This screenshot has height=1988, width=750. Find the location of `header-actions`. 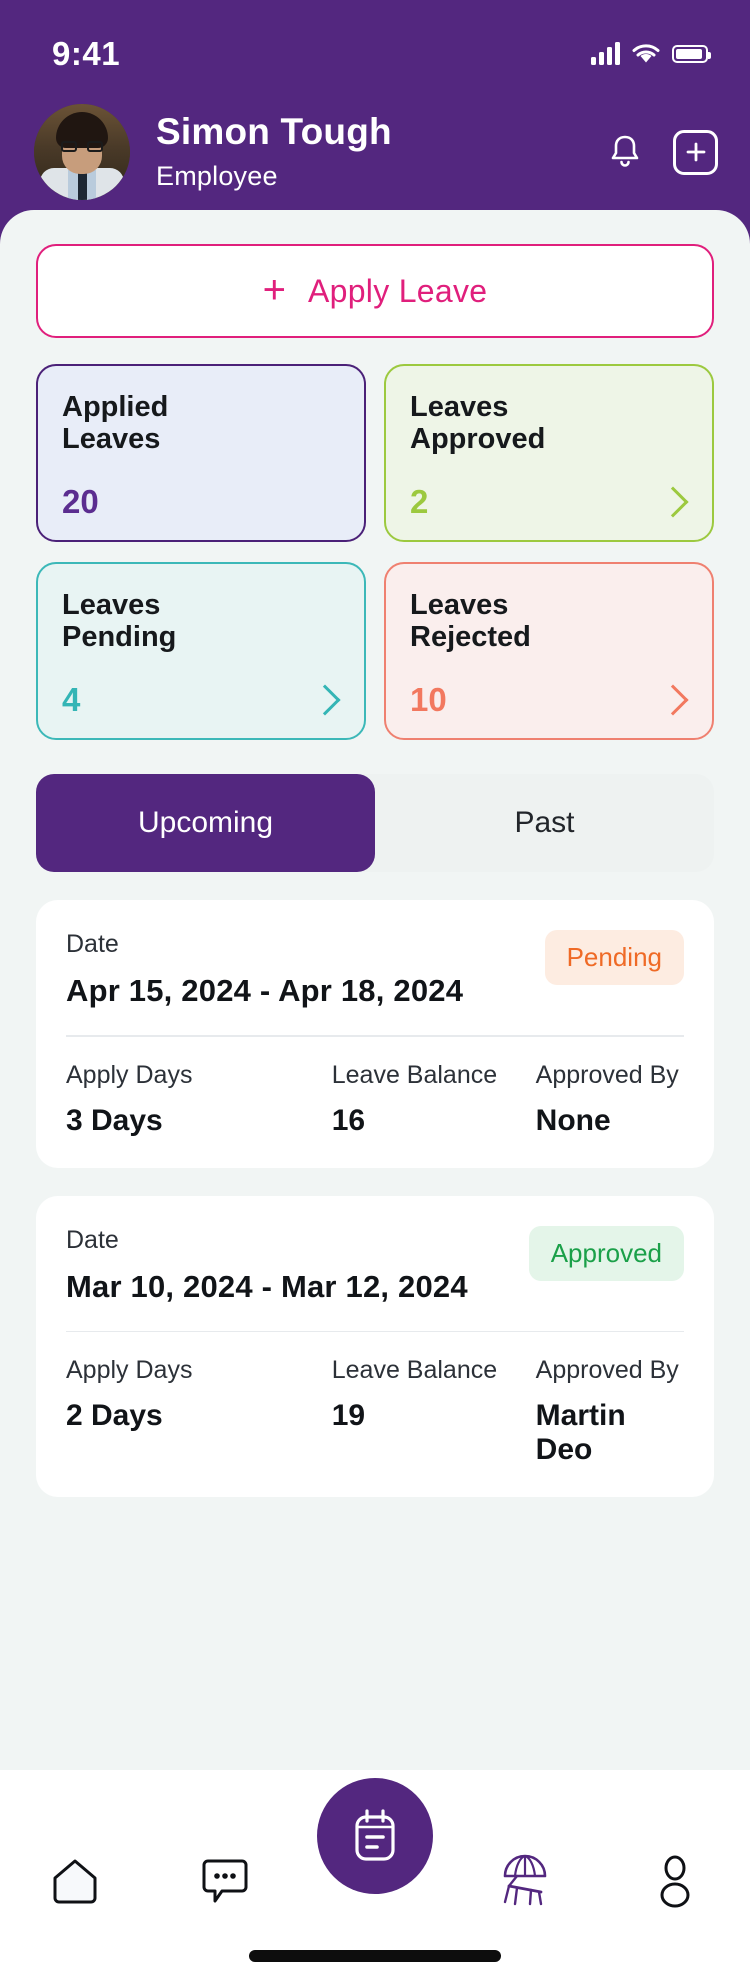

header-actions is located at coordinates (660, 152).